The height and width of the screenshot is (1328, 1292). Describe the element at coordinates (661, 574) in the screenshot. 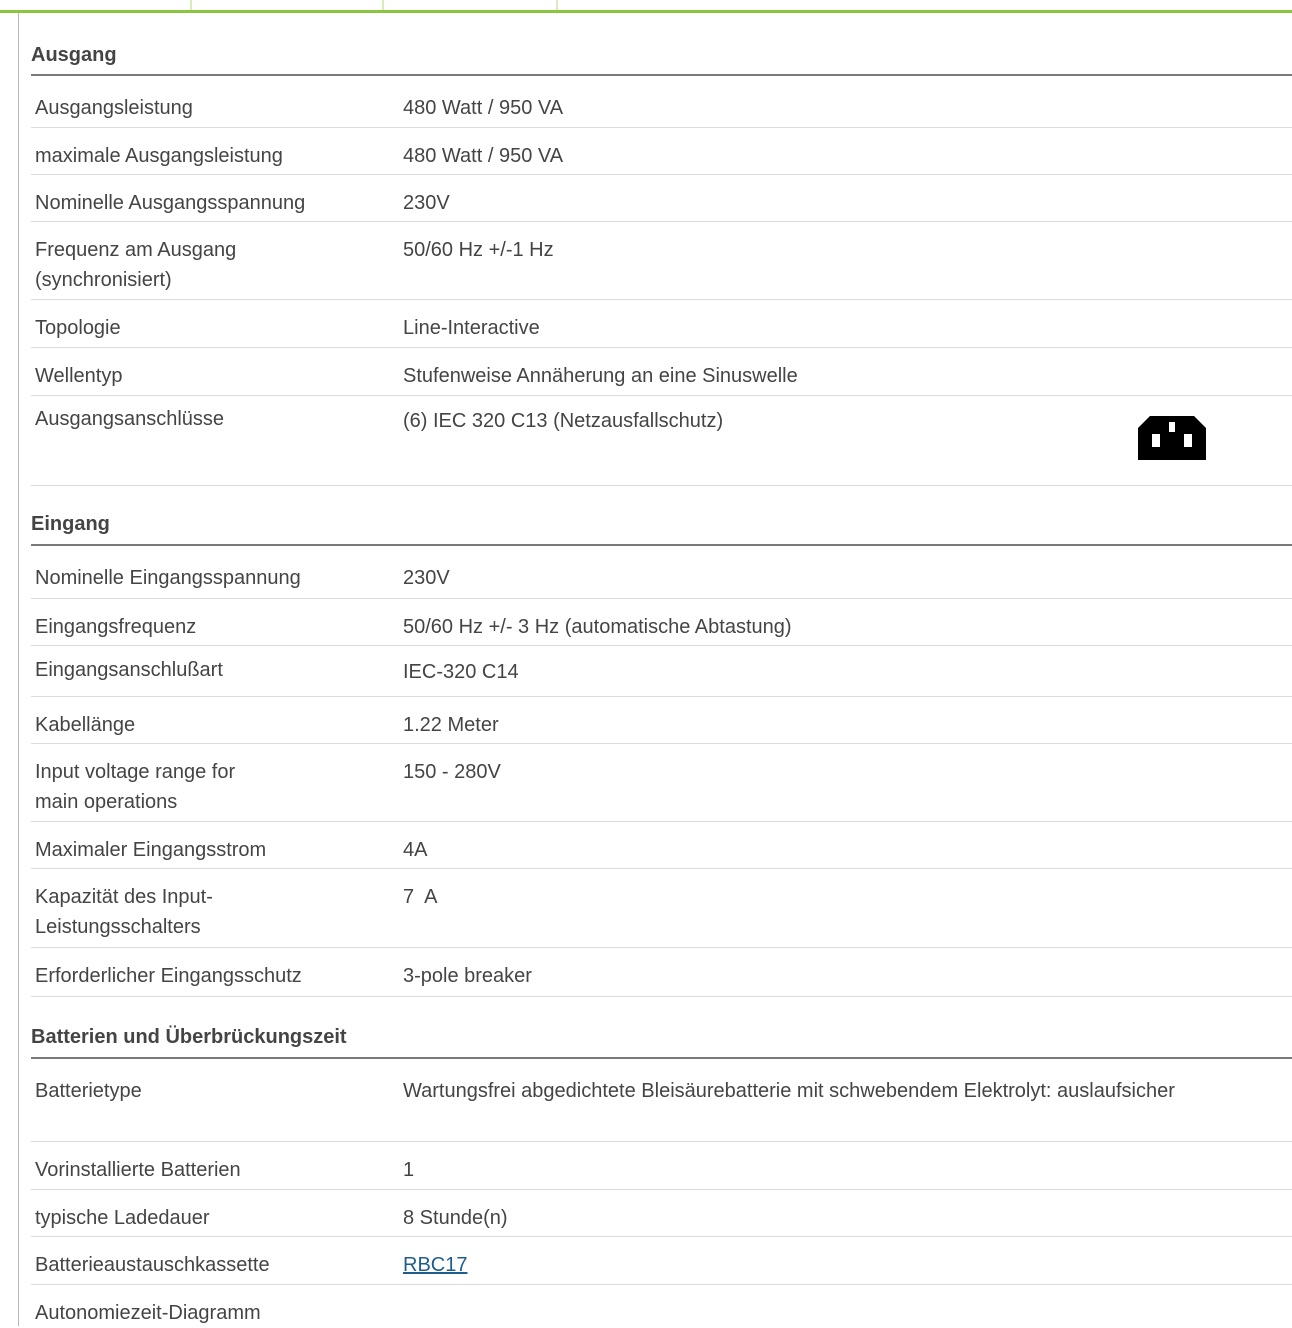

I see `spec-row: Nominelle Eingangsspannung 230V` at that location.